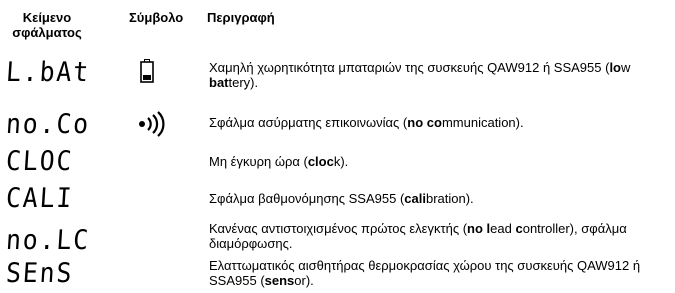 The image size is (675, 293). What do you see at coordinates (258, 161) in the screenshot?
I see `text-segment: Μη έγκυρη ώρα (` at bounding box center [258, 161].